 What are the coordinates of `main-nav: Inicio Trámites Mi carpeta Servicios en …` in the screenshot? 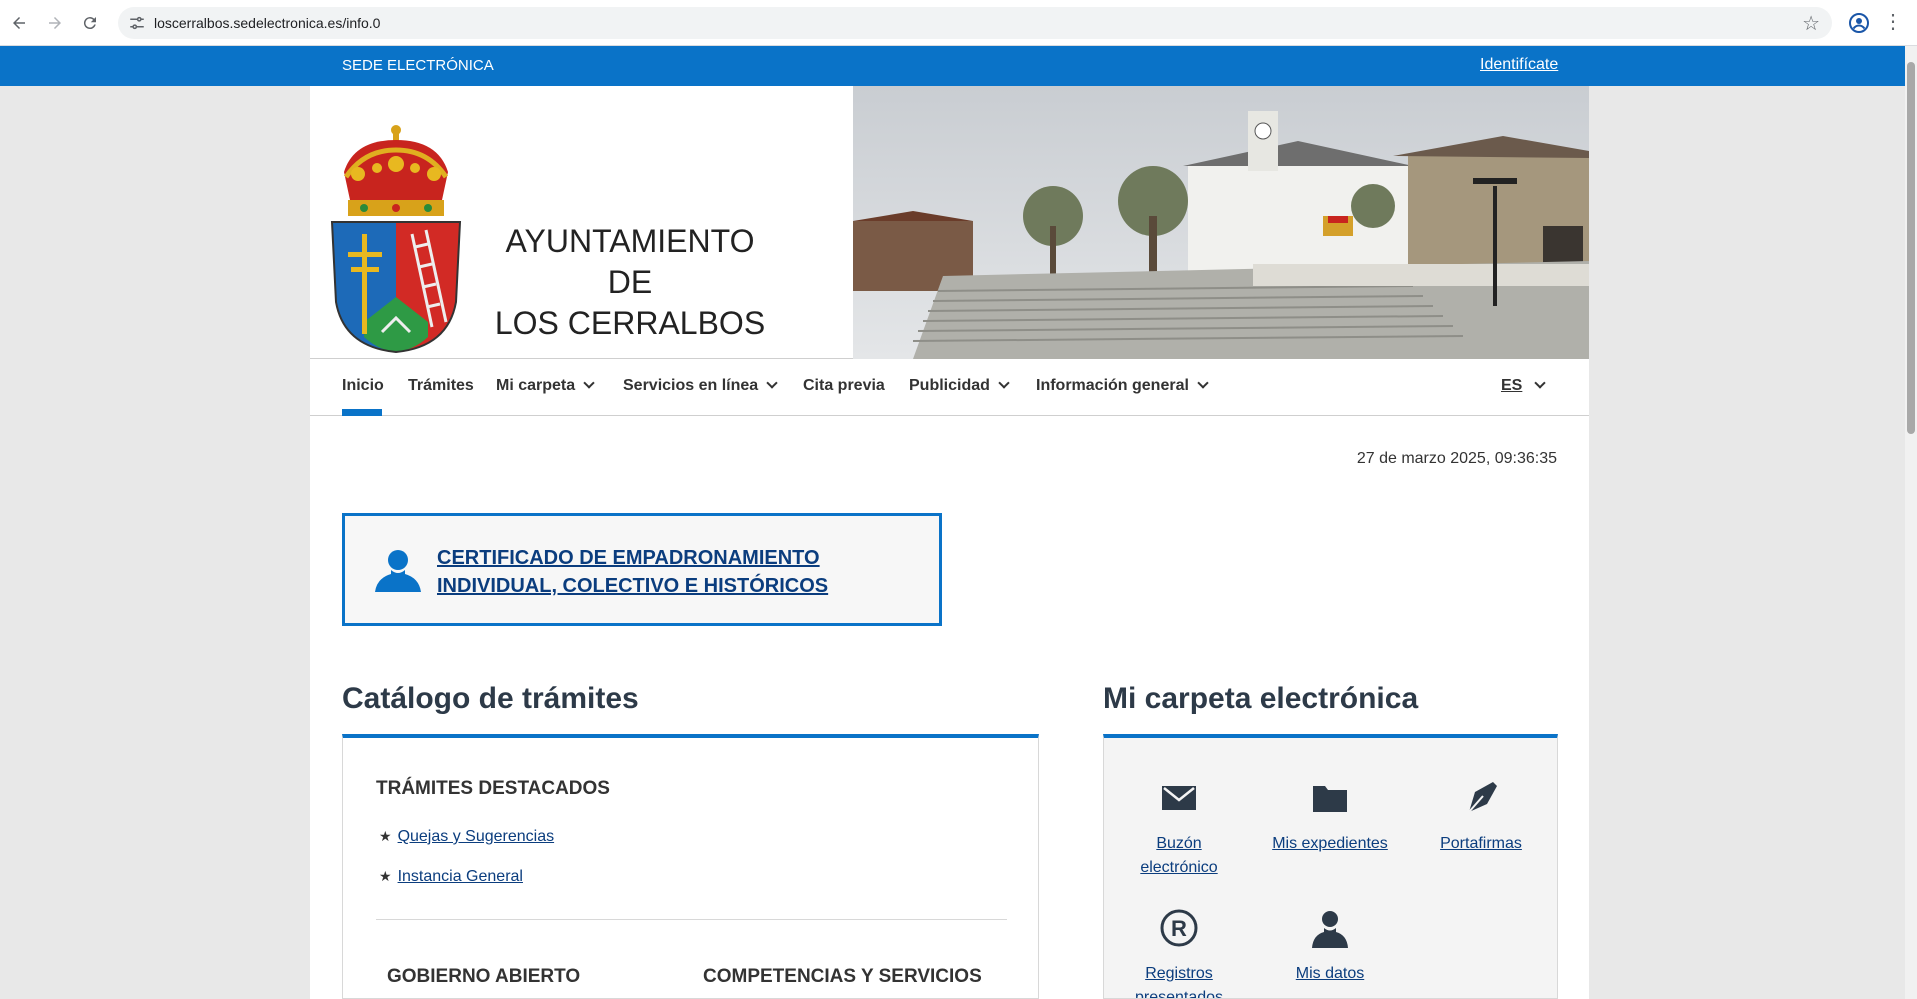 It's located at (949, 387).